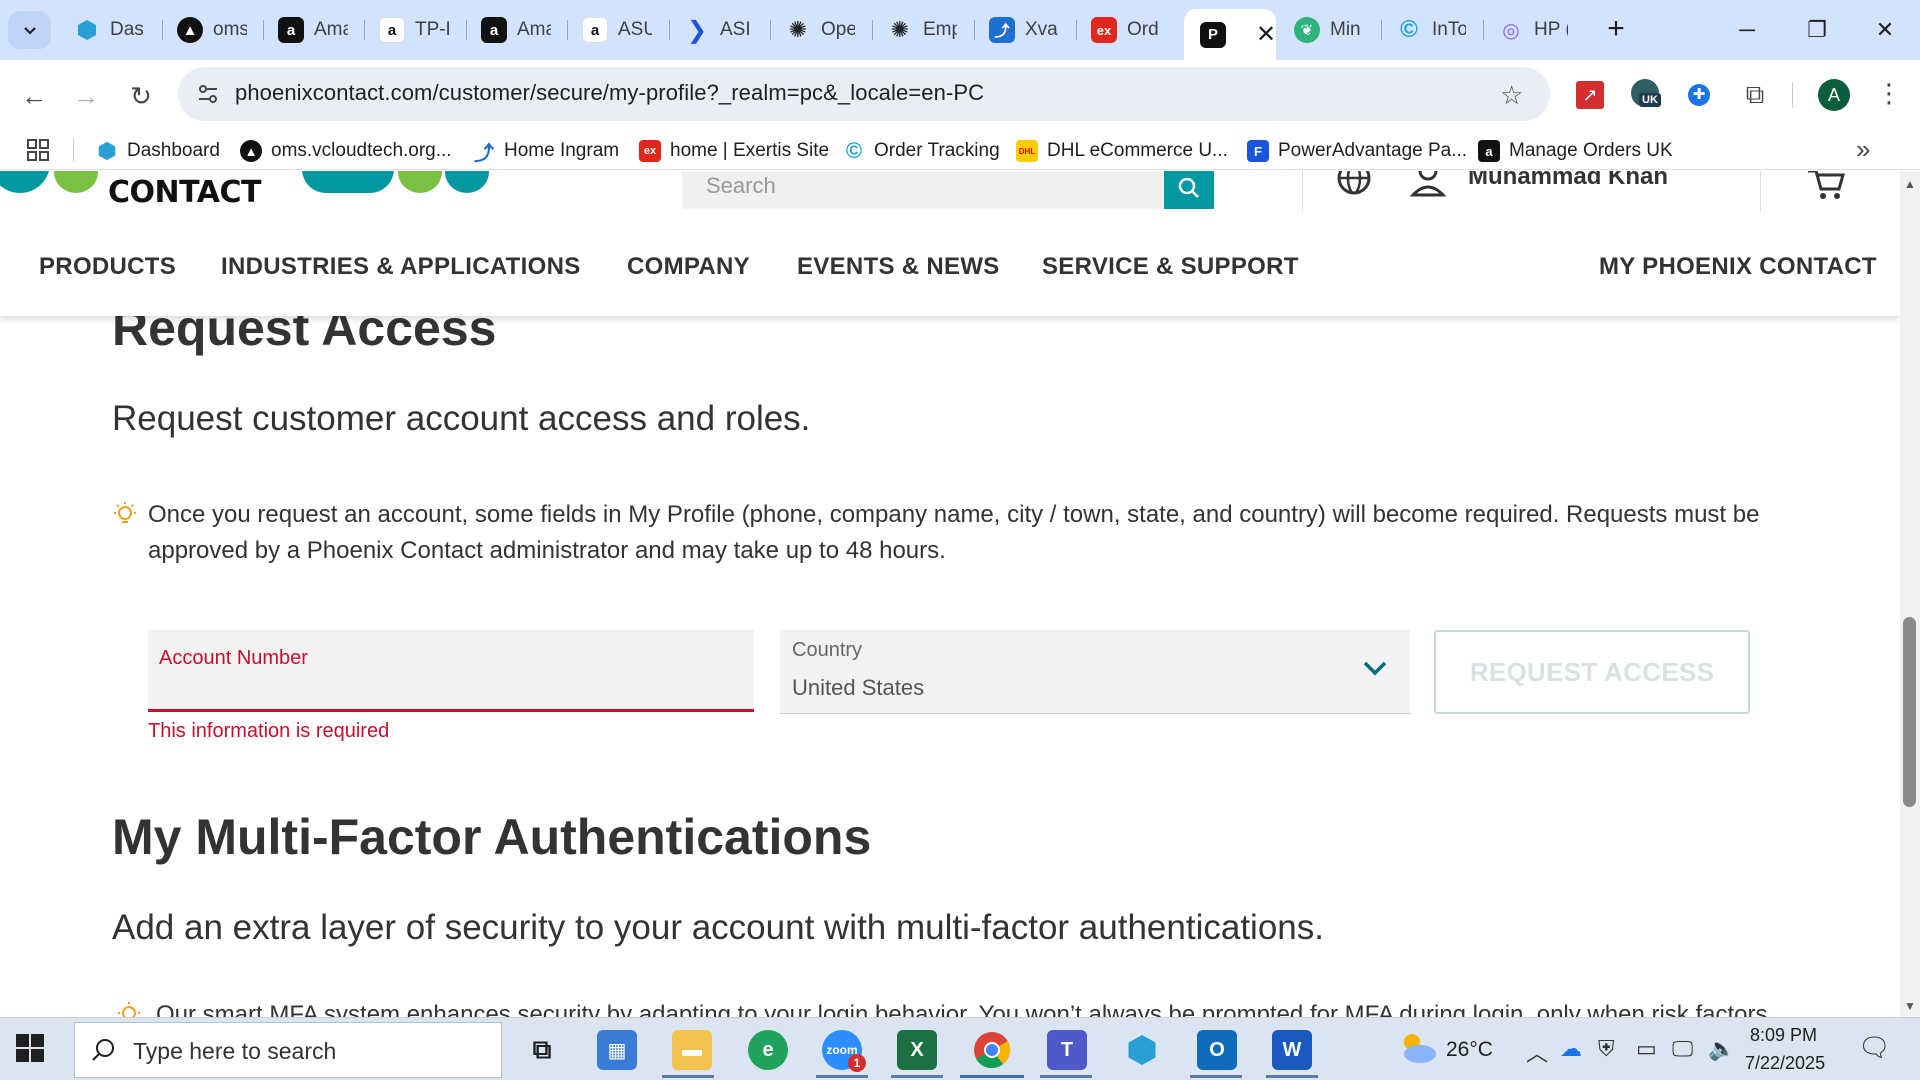 This screenshot has height=1080, width=1920. Describe the element at coordinates (1834, 95) in the screenshot. I see `profile-avatar: A` at that location.